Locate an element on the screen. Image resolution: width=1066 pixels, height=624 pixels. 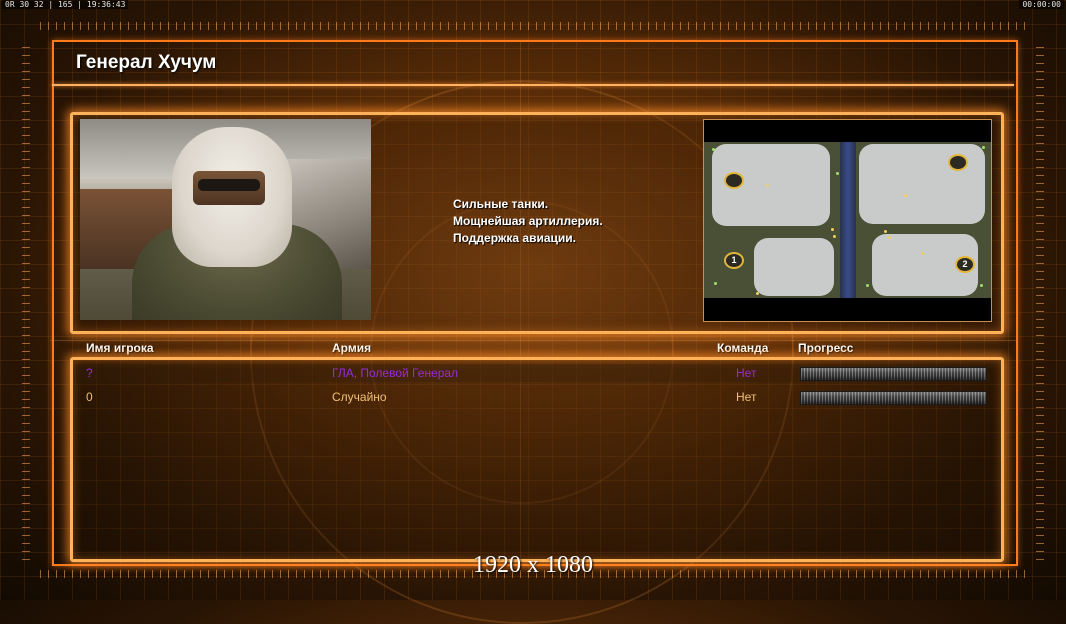
description-line: Сильные танки. is located at coordinates (501, 204).